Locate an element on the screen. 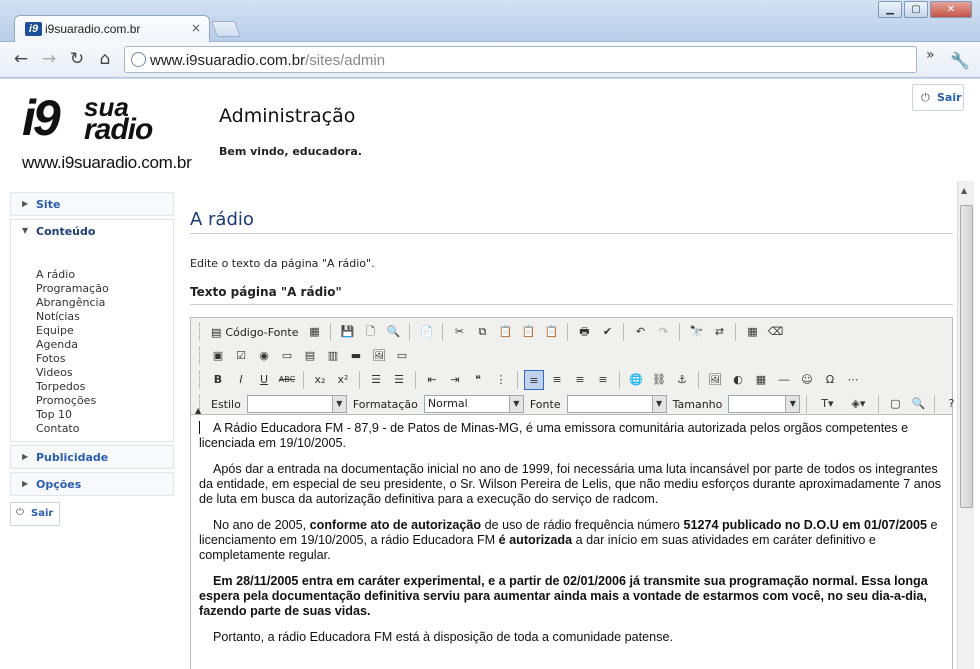 The width and height of the screenshot is (980, 669). textarea-icon: ▤ is located at coordinates (310, 356).